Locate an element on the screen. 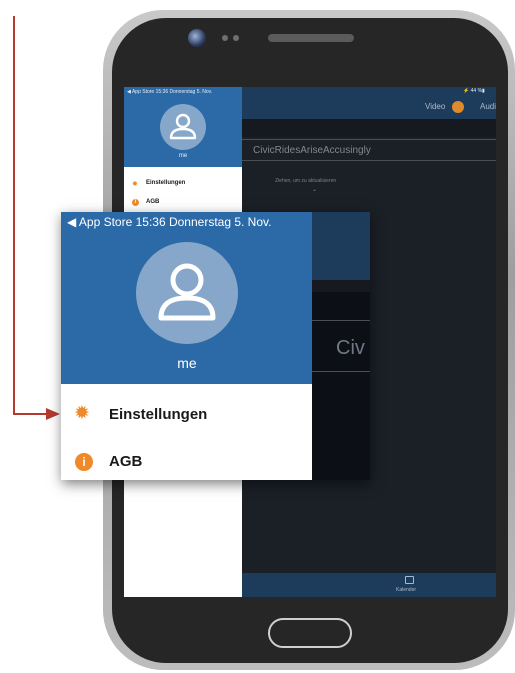  calendar-icon is located at coordinates (409, 580).